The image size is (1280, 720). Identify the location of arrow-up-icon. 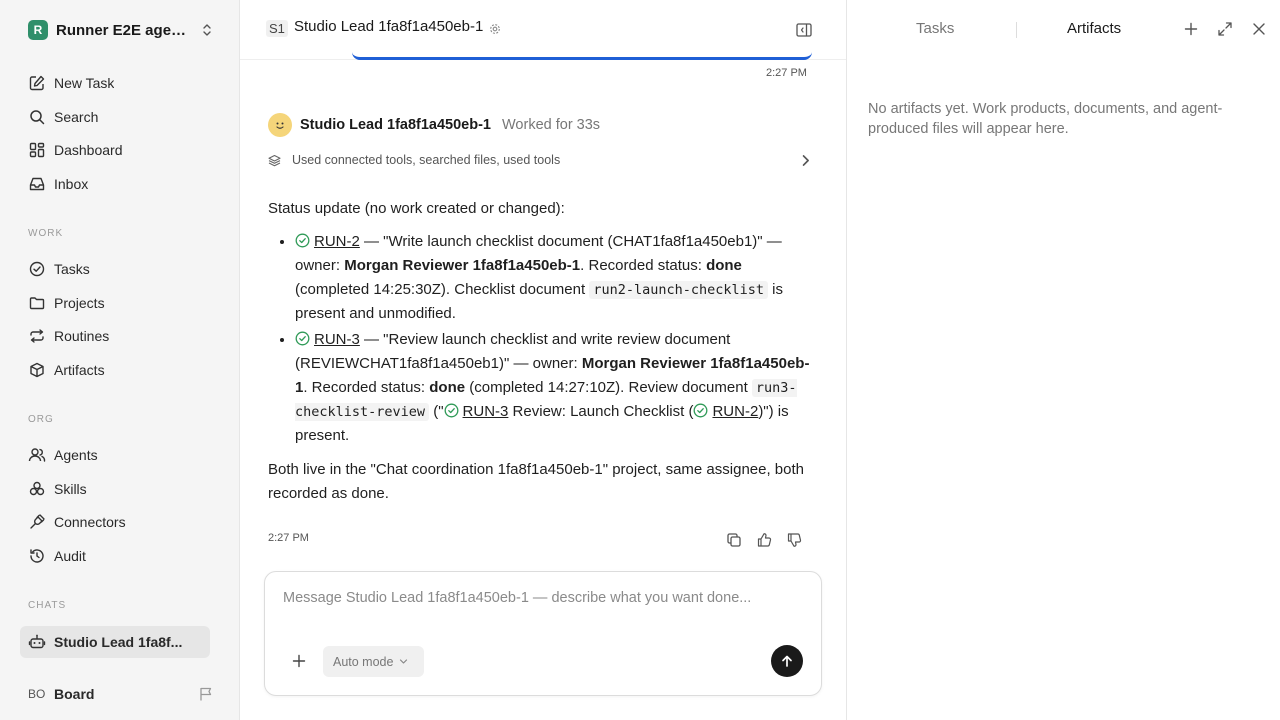
(787, 661).